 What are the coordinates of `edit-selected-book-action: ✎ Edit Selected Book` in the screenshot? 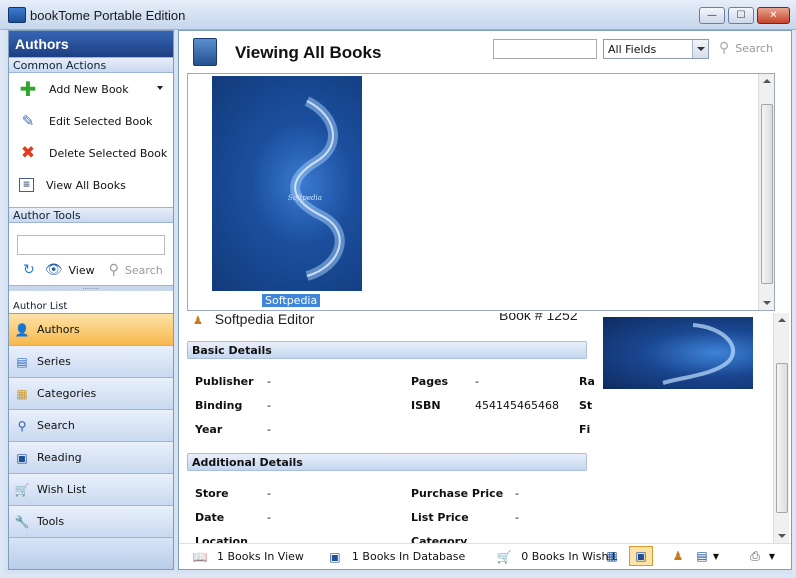 It's located at (91, 121).